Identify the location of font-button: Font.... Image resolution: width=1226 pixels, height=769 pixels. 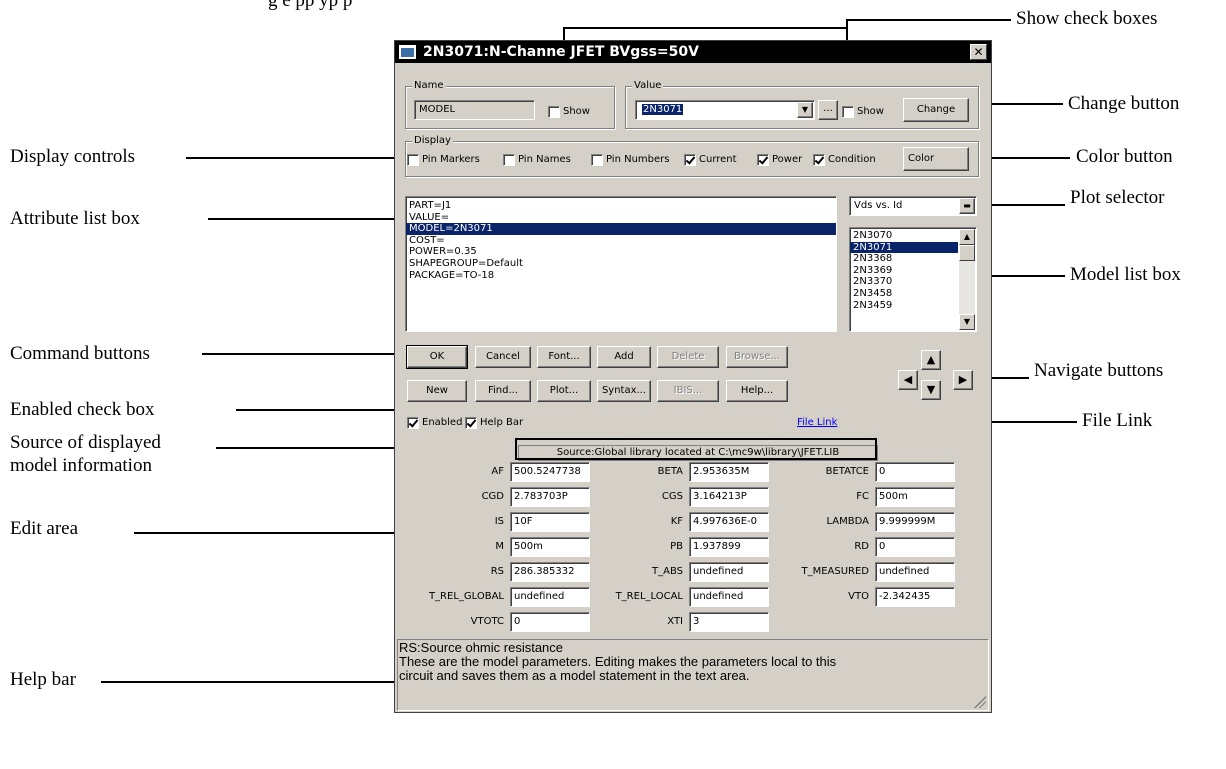
(564, 357).